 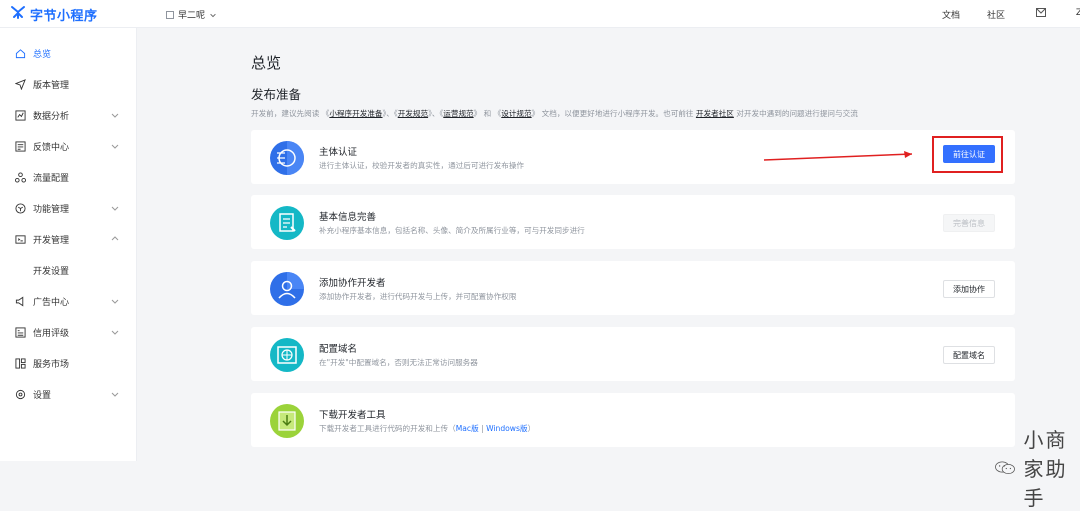 I want to click on identity-icon, so click(x=287, y=158).